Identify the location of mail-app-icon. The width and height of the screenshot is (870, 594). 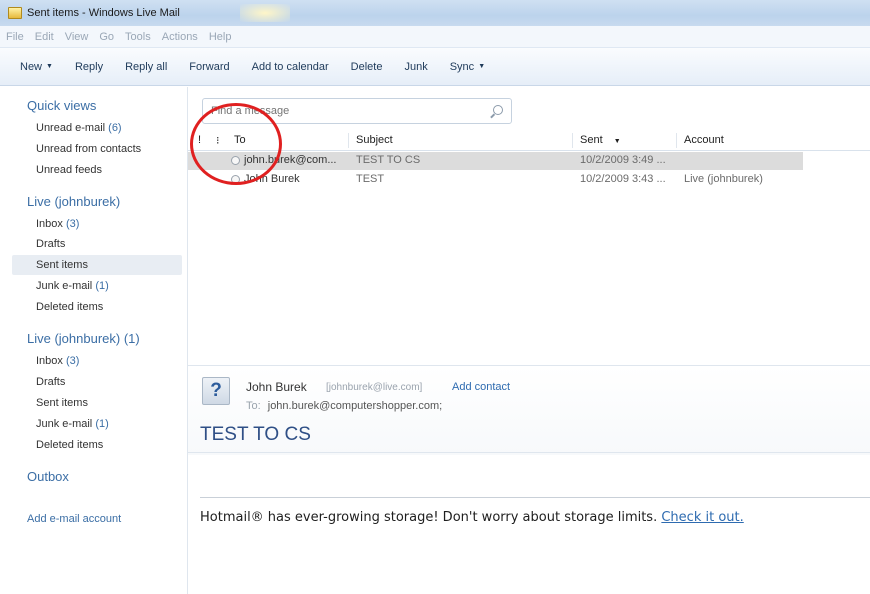
(15, 13).